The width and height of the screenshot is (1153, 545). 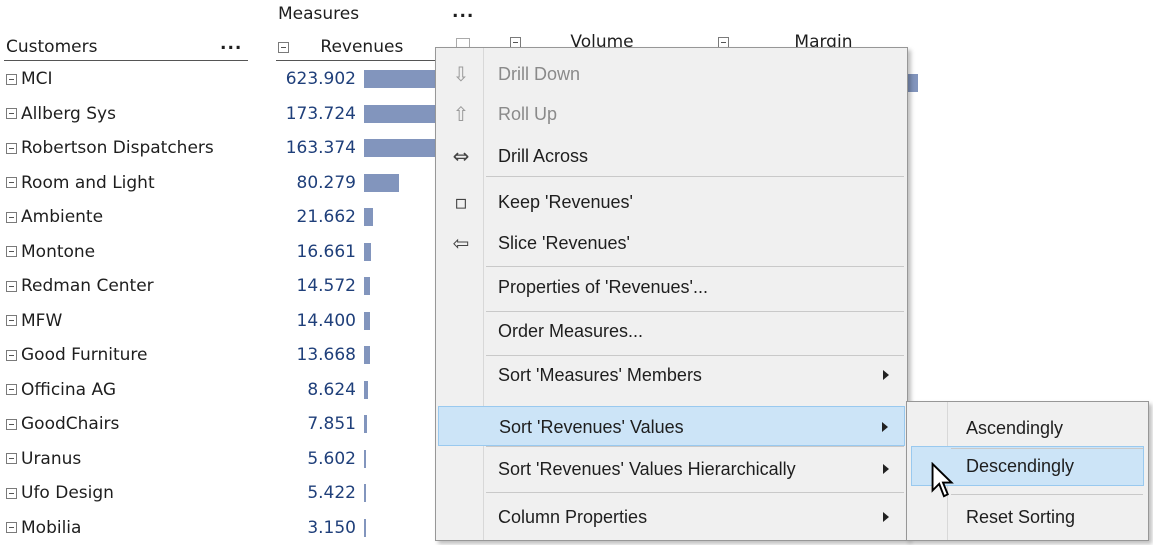 What do you see at coordinates (42, 320) in the screenshot?
I see `customer-name: MFW` at bounding box center [42, 320].